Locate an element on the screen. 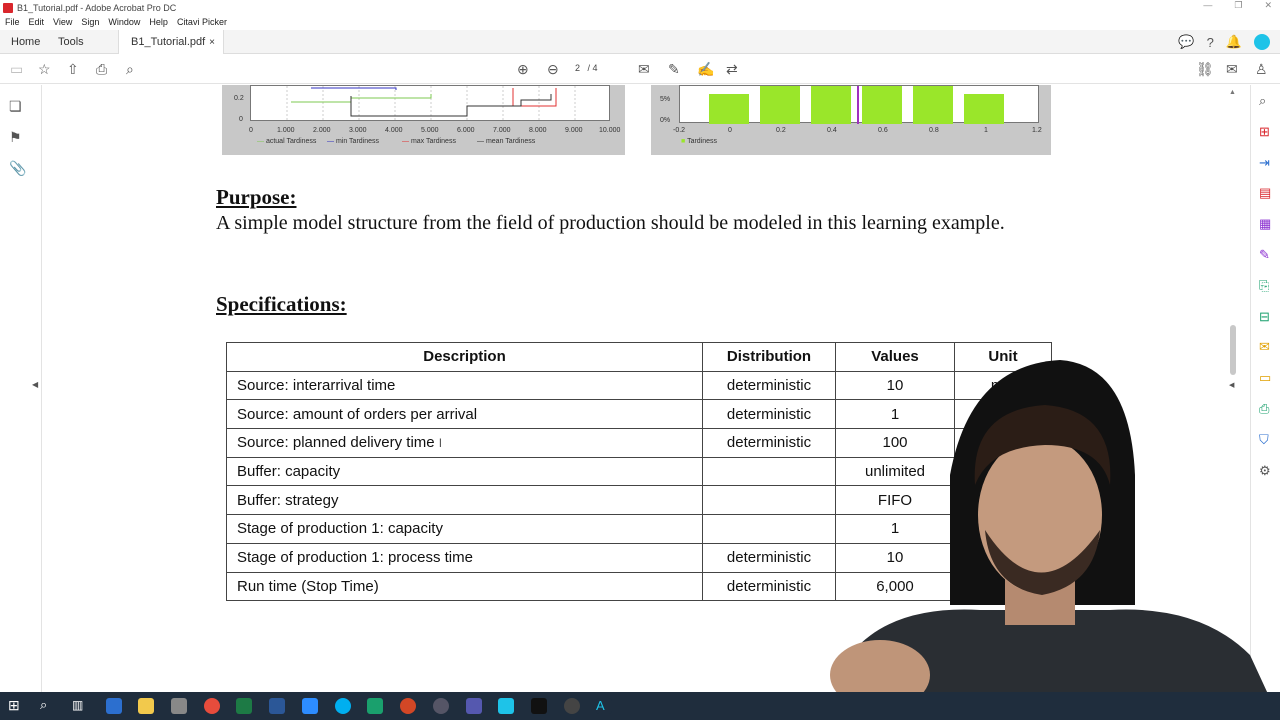  highlight-pen-icon: ✎ is located at coordinates (674, 69).